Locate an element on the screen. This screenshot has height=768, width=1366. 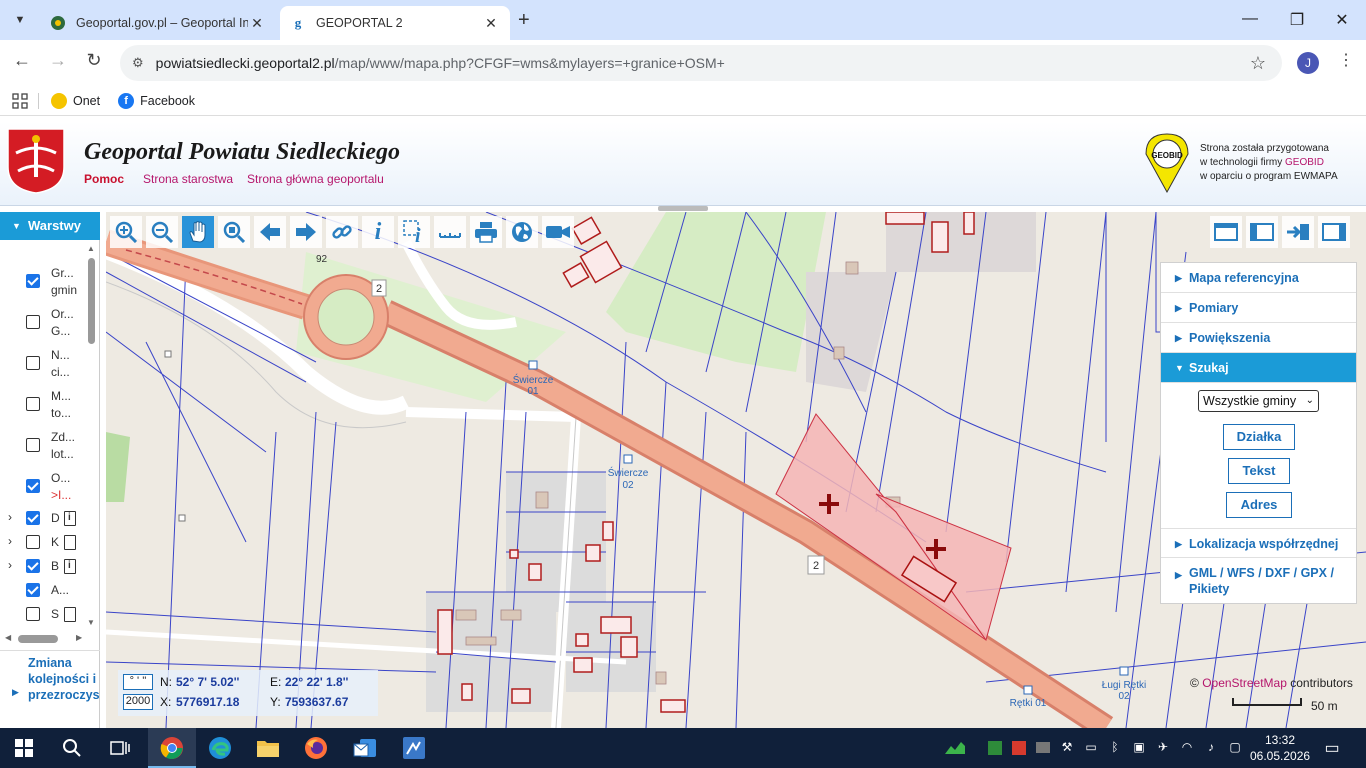
file-explorer-icon is located at coordinates (268, 748).